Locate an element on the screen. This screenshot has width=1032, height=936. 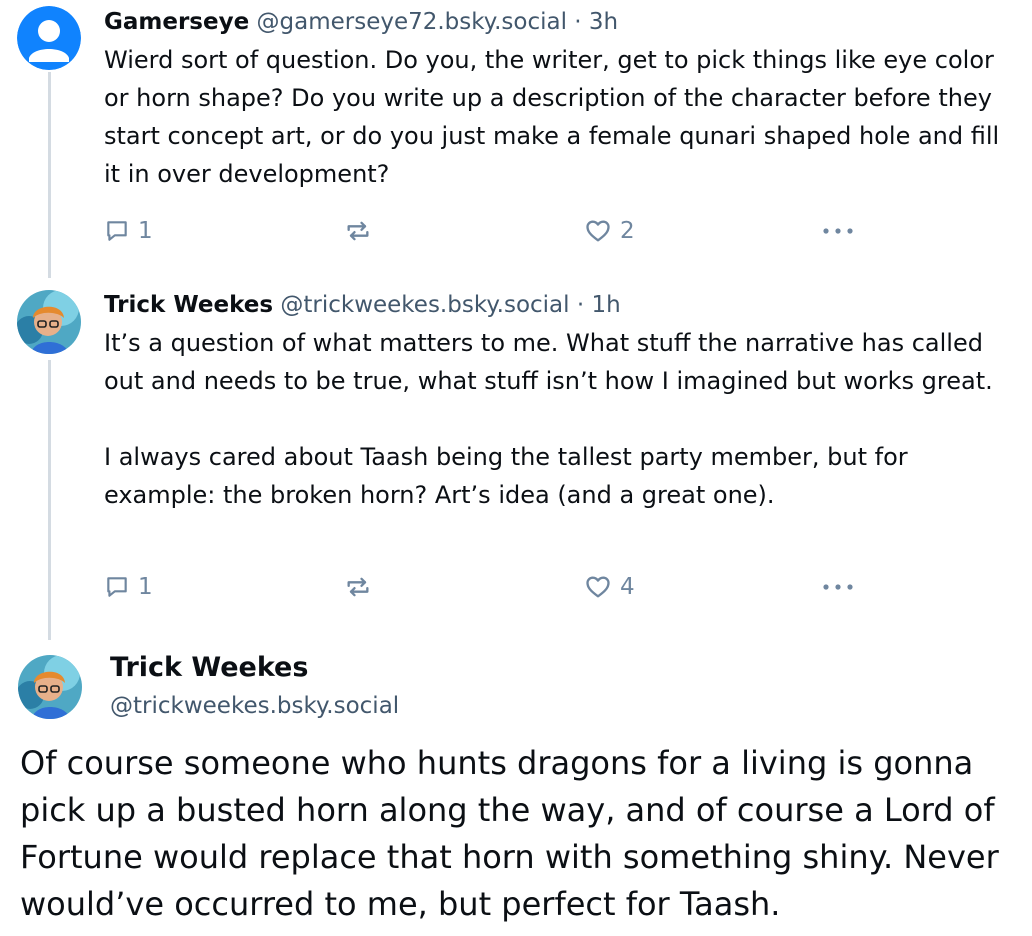
like-button: 4 is located at coordinates (609, 587).